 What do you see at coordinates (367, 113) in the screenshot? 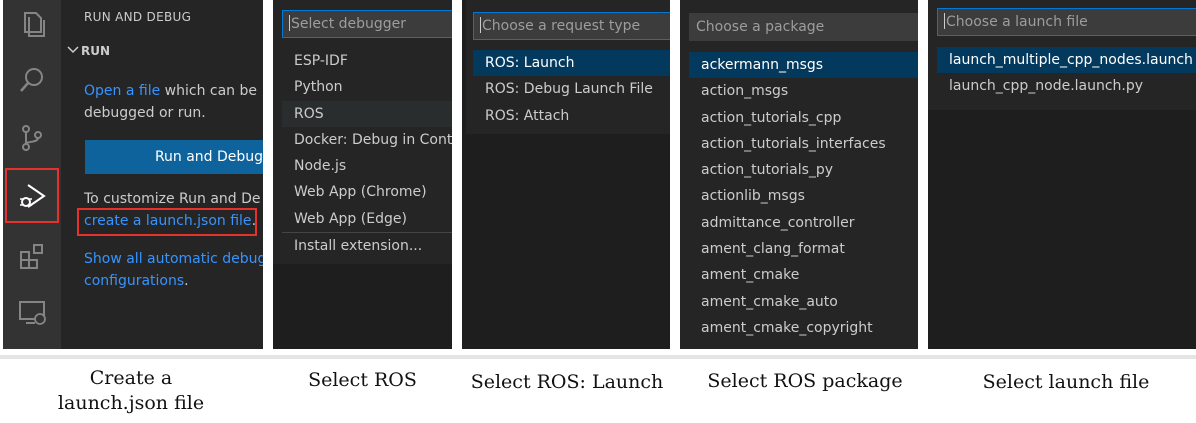
I see `list-item: ROS` at bounding box center [367, 113].